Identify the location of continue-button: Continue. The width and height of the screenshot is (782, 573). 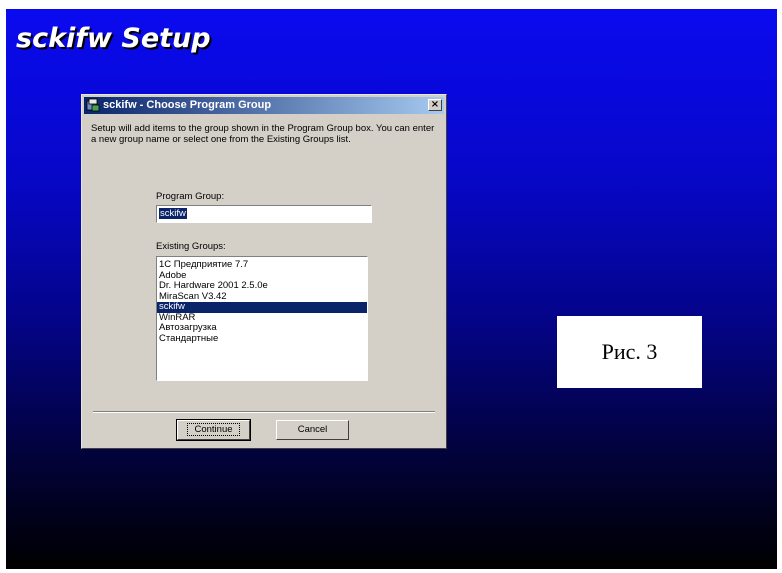
(213, 430).